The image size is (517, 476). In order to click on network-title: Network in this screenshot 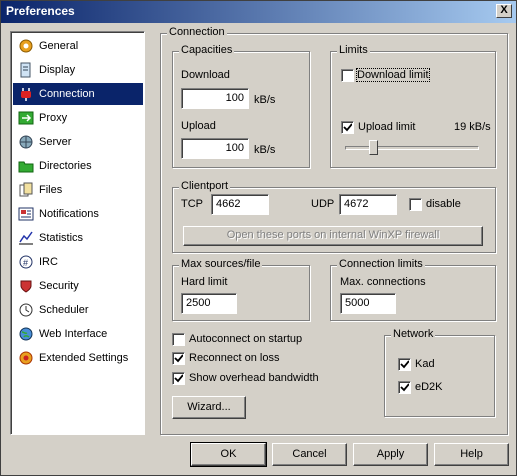, I will do `click(413, 334)`.